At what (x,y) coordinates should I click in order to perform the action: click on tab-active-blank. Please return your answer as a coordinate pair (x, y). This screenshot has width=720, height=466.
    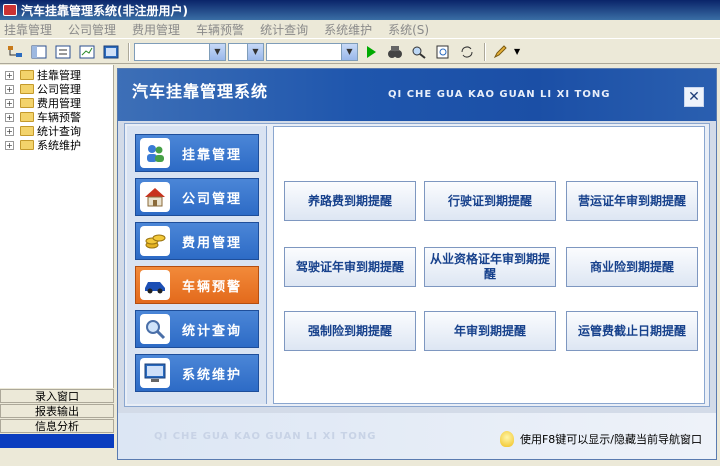
    Looking at the image, I should click on (57, 441).